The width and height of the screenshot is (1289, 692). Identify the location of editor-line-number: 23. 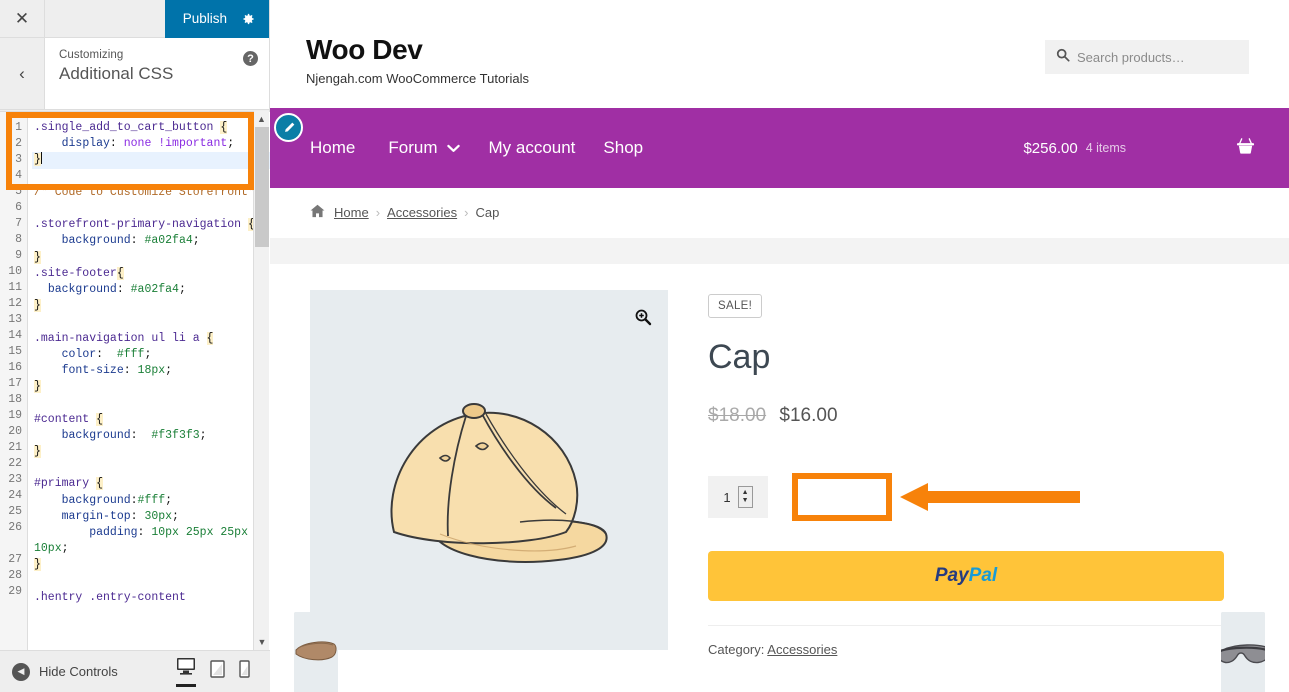
(15, 479).